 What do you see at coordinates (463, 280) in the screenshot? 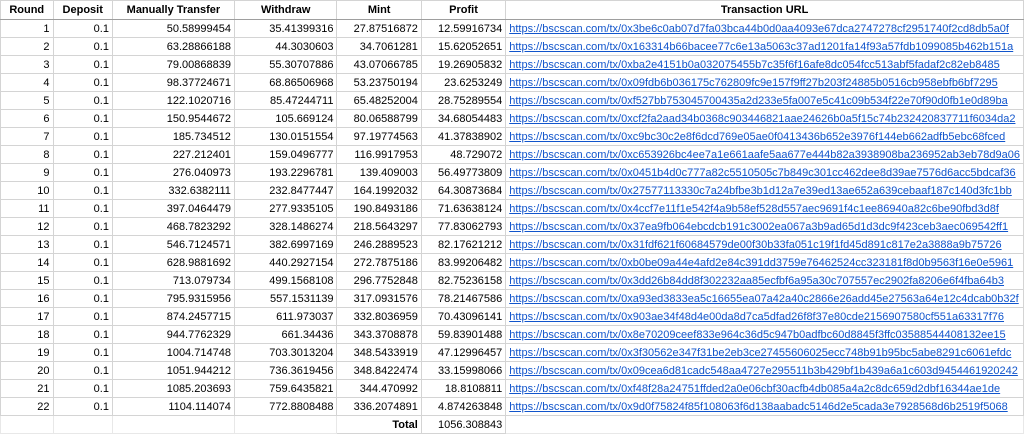
I see `cell-profit: 82.75236158` at bounding box center [463, 280].